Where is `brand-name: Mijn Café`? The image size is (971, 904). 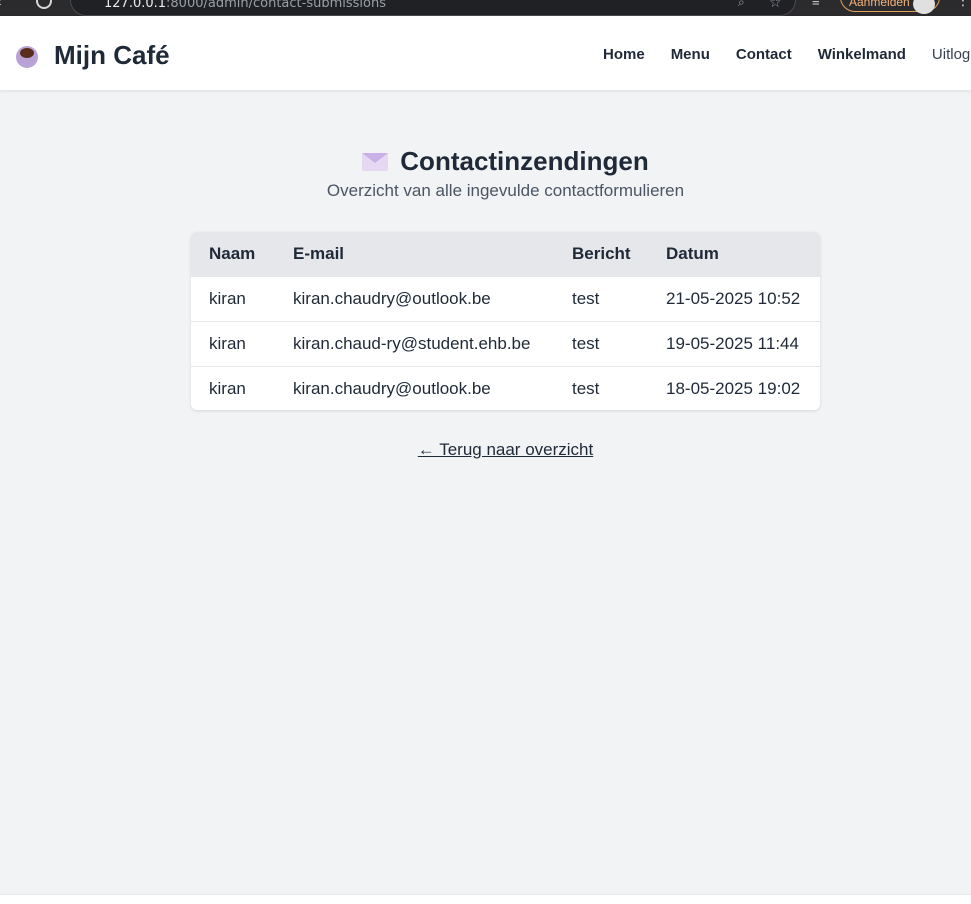 brand-name: Mijn Café is located at coordinates (112, 55).